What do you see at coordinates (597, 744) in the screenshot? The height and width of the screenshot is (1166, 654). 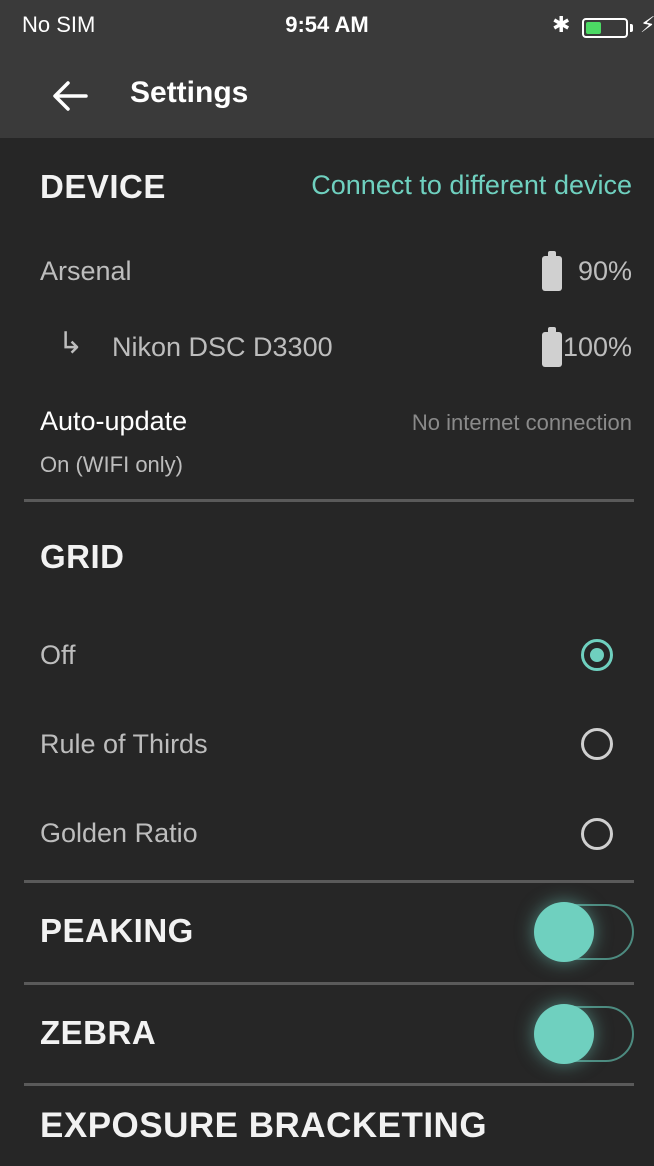 I see `grid-option-rule-of-thirds-radio` at bounding box center [597, 744].